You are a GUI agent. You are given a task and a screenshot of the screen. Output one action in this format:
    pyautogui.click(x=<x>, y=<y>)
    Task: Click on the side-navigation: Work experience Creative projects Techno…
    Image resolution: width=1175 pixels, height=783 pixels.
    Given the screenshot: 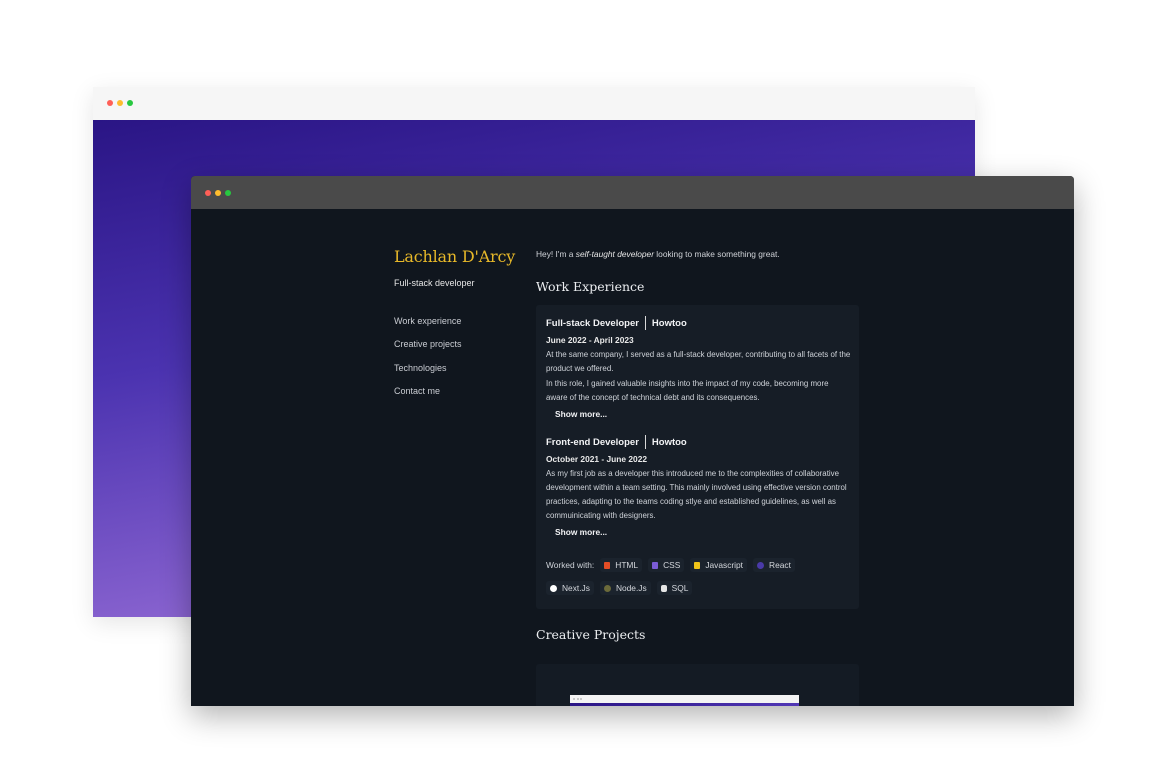 What is the action you would take?
    pyautogui.click(x=428, y=361)
    